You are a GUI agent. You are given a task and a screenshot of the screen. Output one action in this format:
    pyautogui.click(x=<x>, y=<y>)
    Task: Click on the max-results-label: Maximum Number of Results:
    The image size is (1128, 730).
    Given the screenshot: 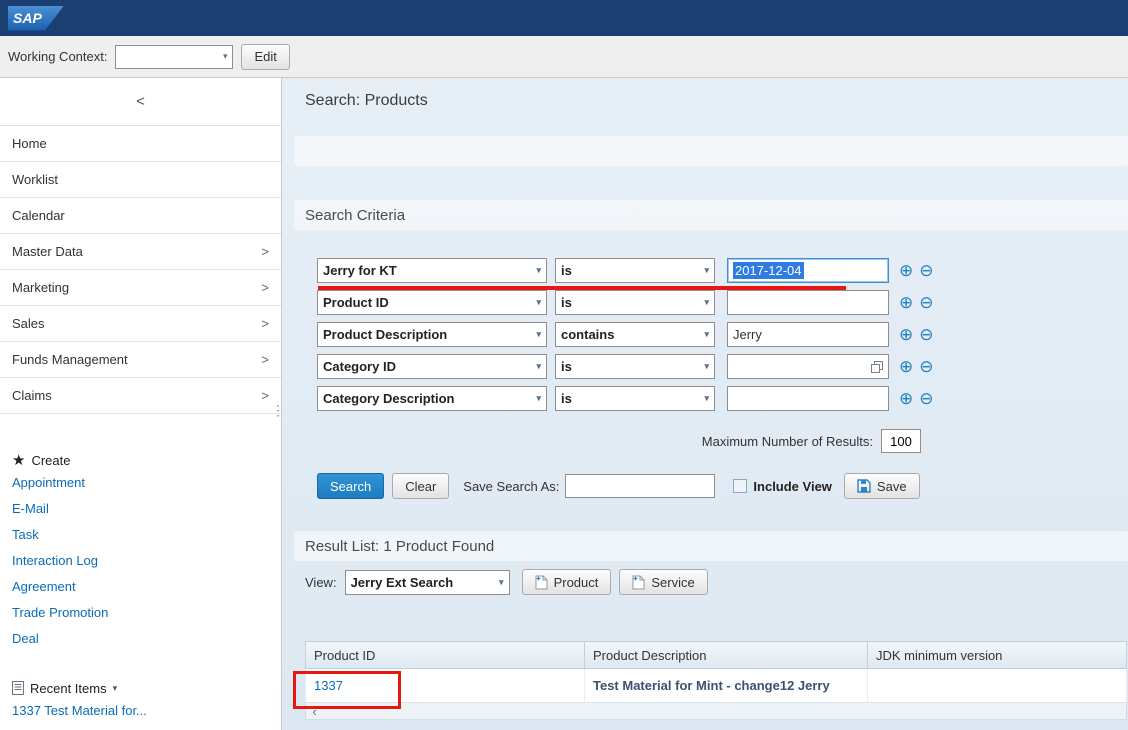 What is the action you would take?
    pyautogui.click(x=787, y=441)
    